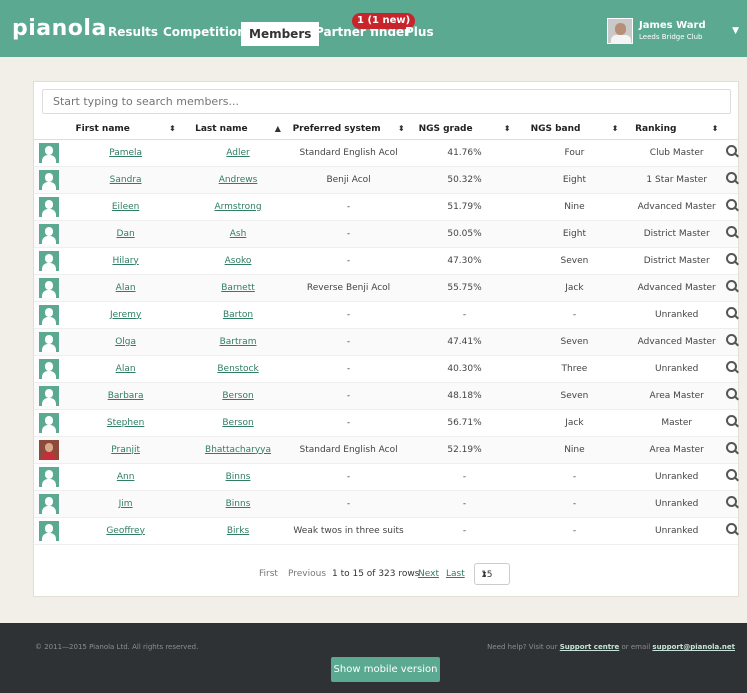  I want to click on member-search-input, so click(386, 101).